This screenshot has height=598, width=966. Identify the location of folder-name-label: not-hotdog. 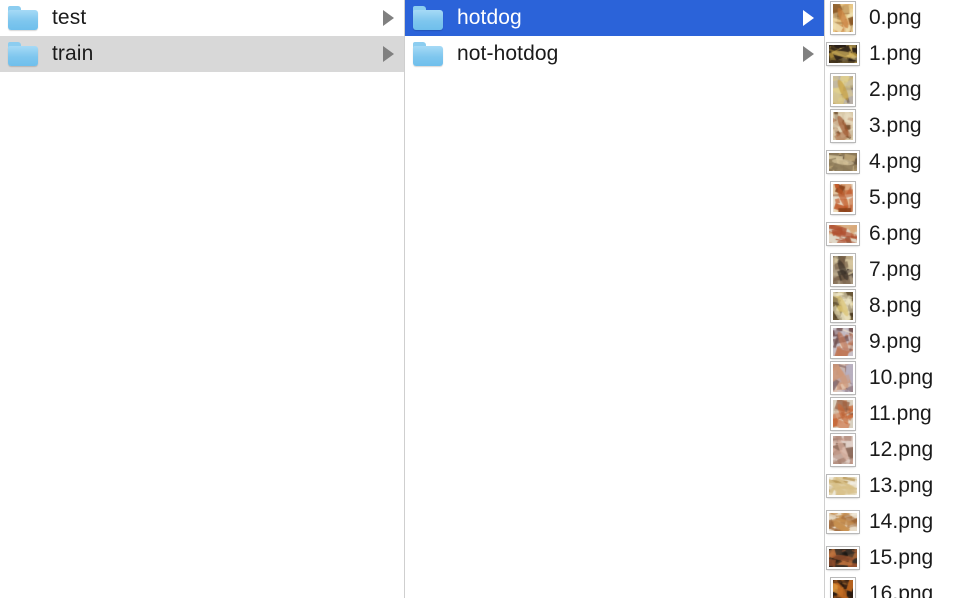
(508, 53).